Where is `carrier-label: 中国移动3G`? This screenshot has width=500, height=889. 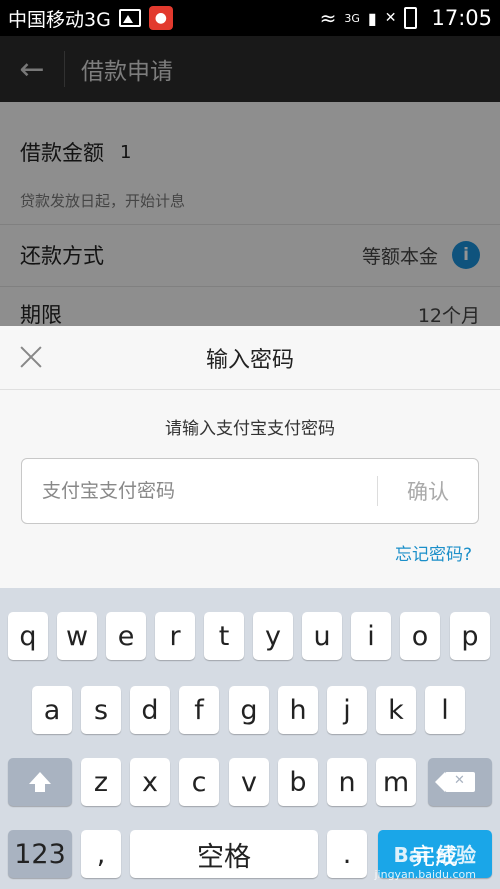 carrier-label: 中国移动3G is located at coordinates (59, 19).